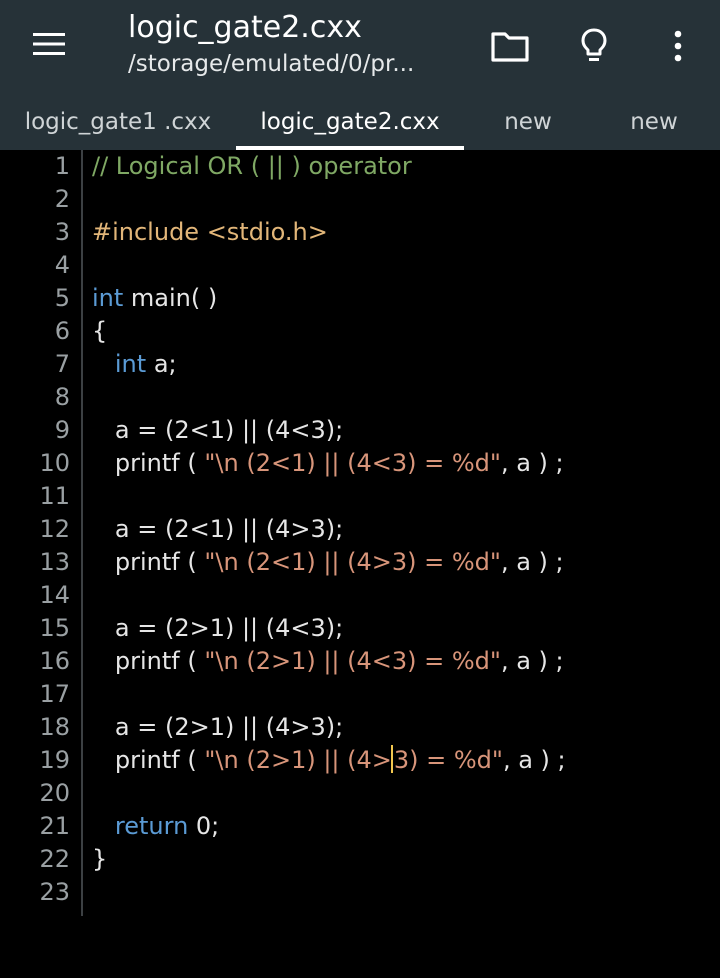 This screenshot has width=720, height=978. I want to click on code-line: 21 return 0;, so click(360, 826).